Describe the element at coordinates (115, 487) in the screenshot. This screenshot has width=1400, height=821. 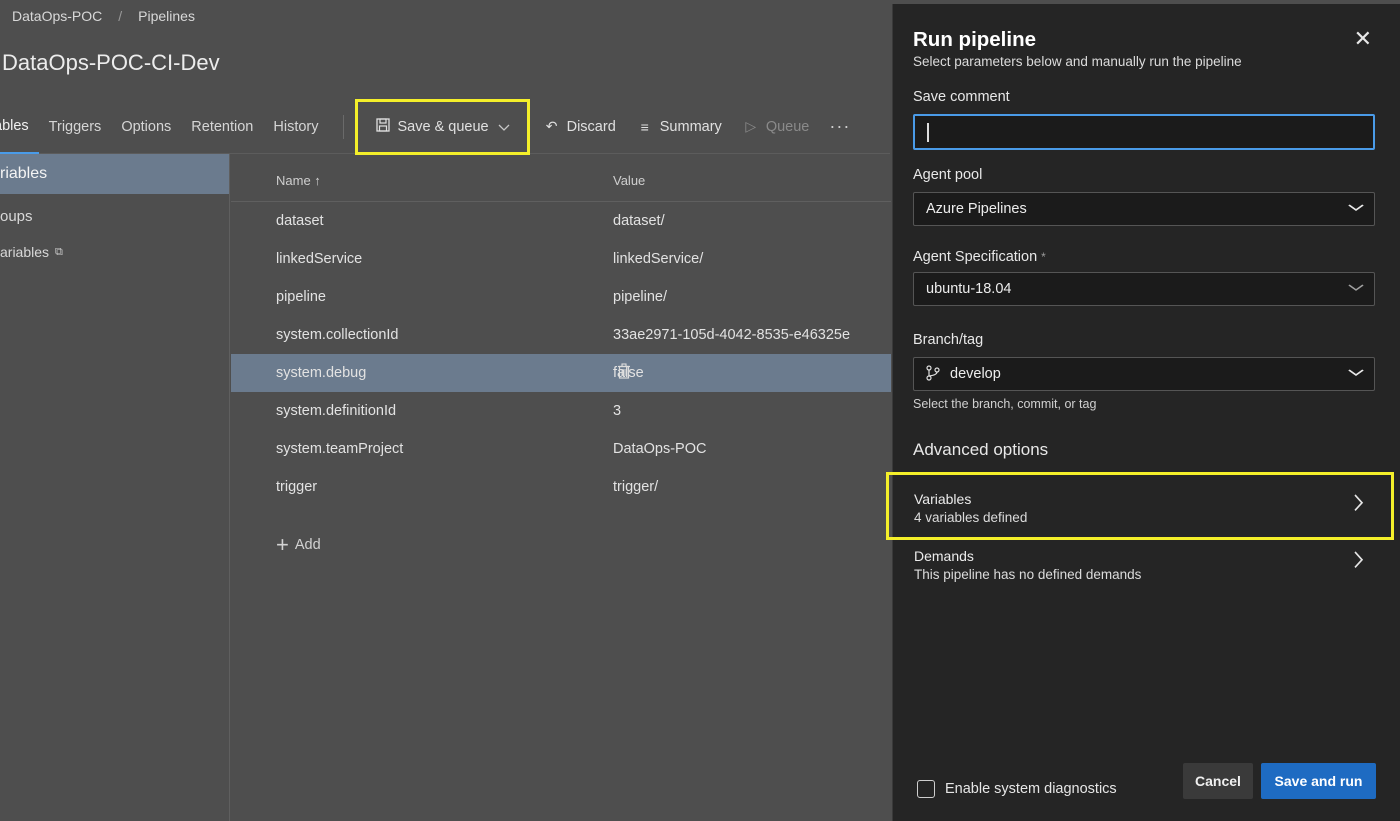
I see `variables-sidenav: riables oups ariables ⧉` at that location.